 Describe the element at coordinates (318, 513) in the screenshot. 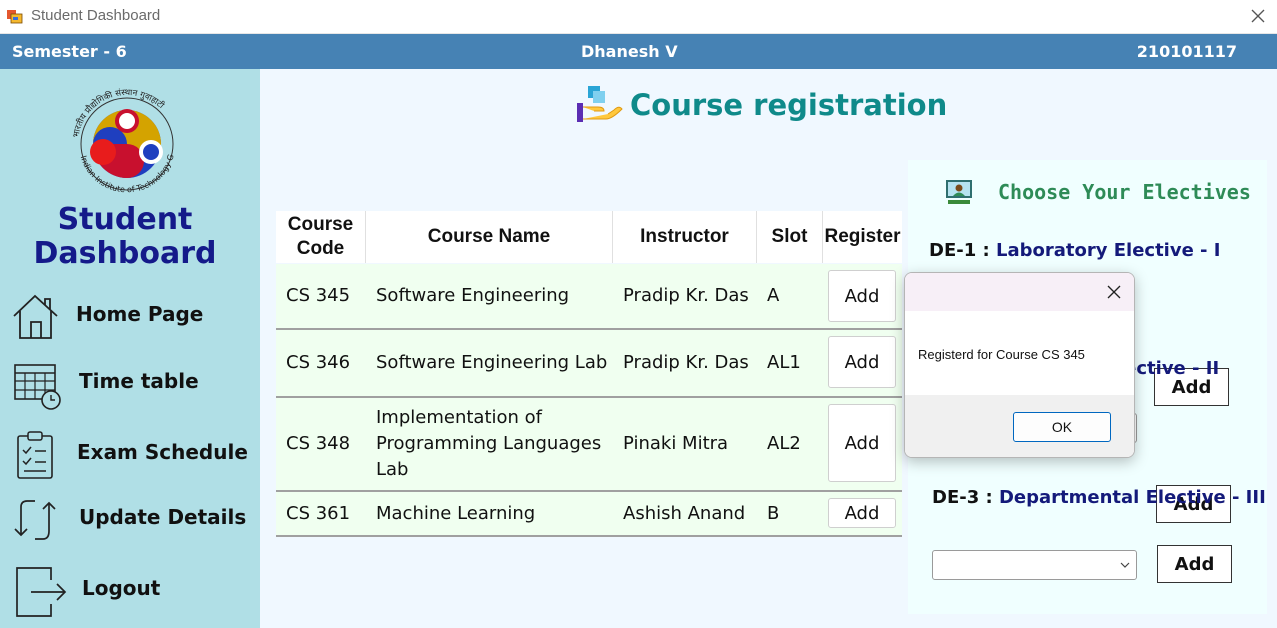

I see `course-code-cell: CS 361` at that location.